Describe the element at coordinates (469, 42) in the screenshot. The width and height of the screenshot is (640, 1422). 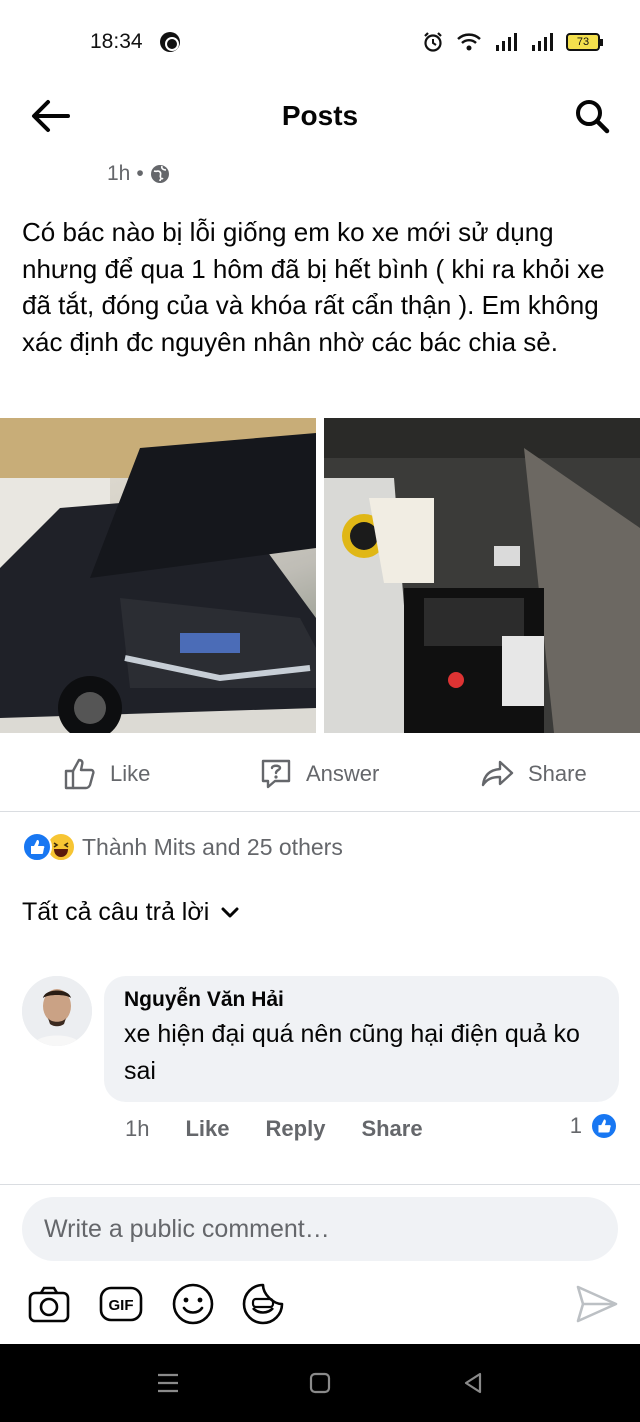
I see `wifi-icon` at that location.